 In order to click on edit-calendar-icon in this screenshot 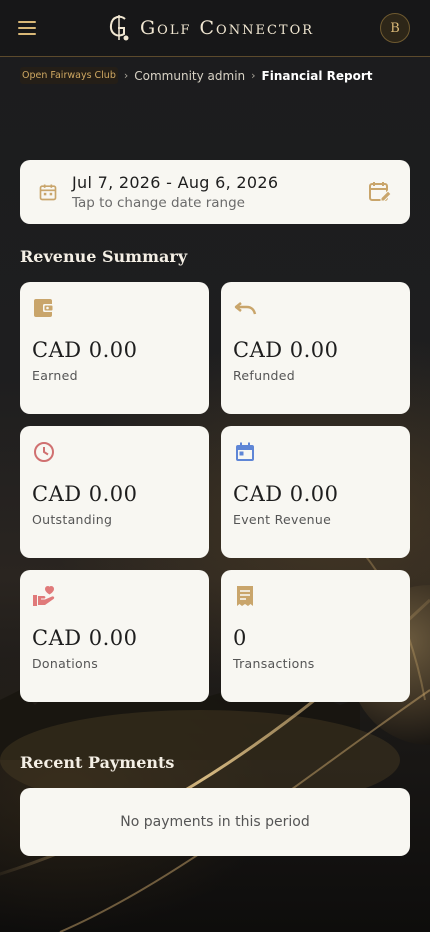, I will do `click(380, 192)`.